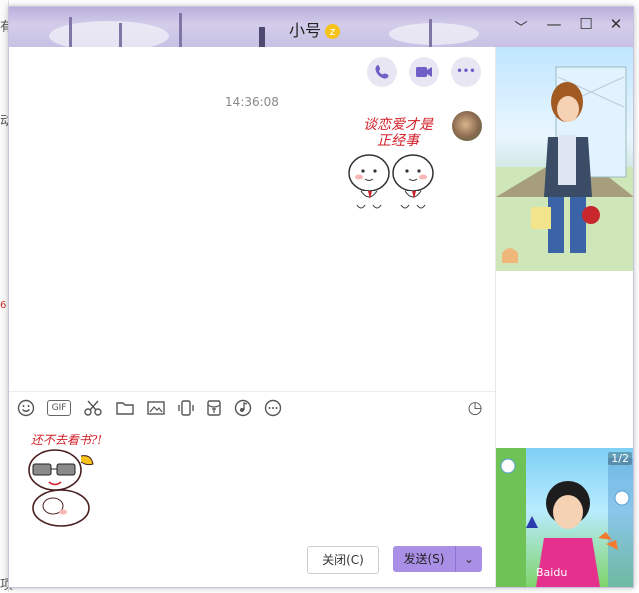 This screenshot has width=639, height=593. I want to click on sticker-message: 谈恋爱才是 正经事, so click(393, 167).